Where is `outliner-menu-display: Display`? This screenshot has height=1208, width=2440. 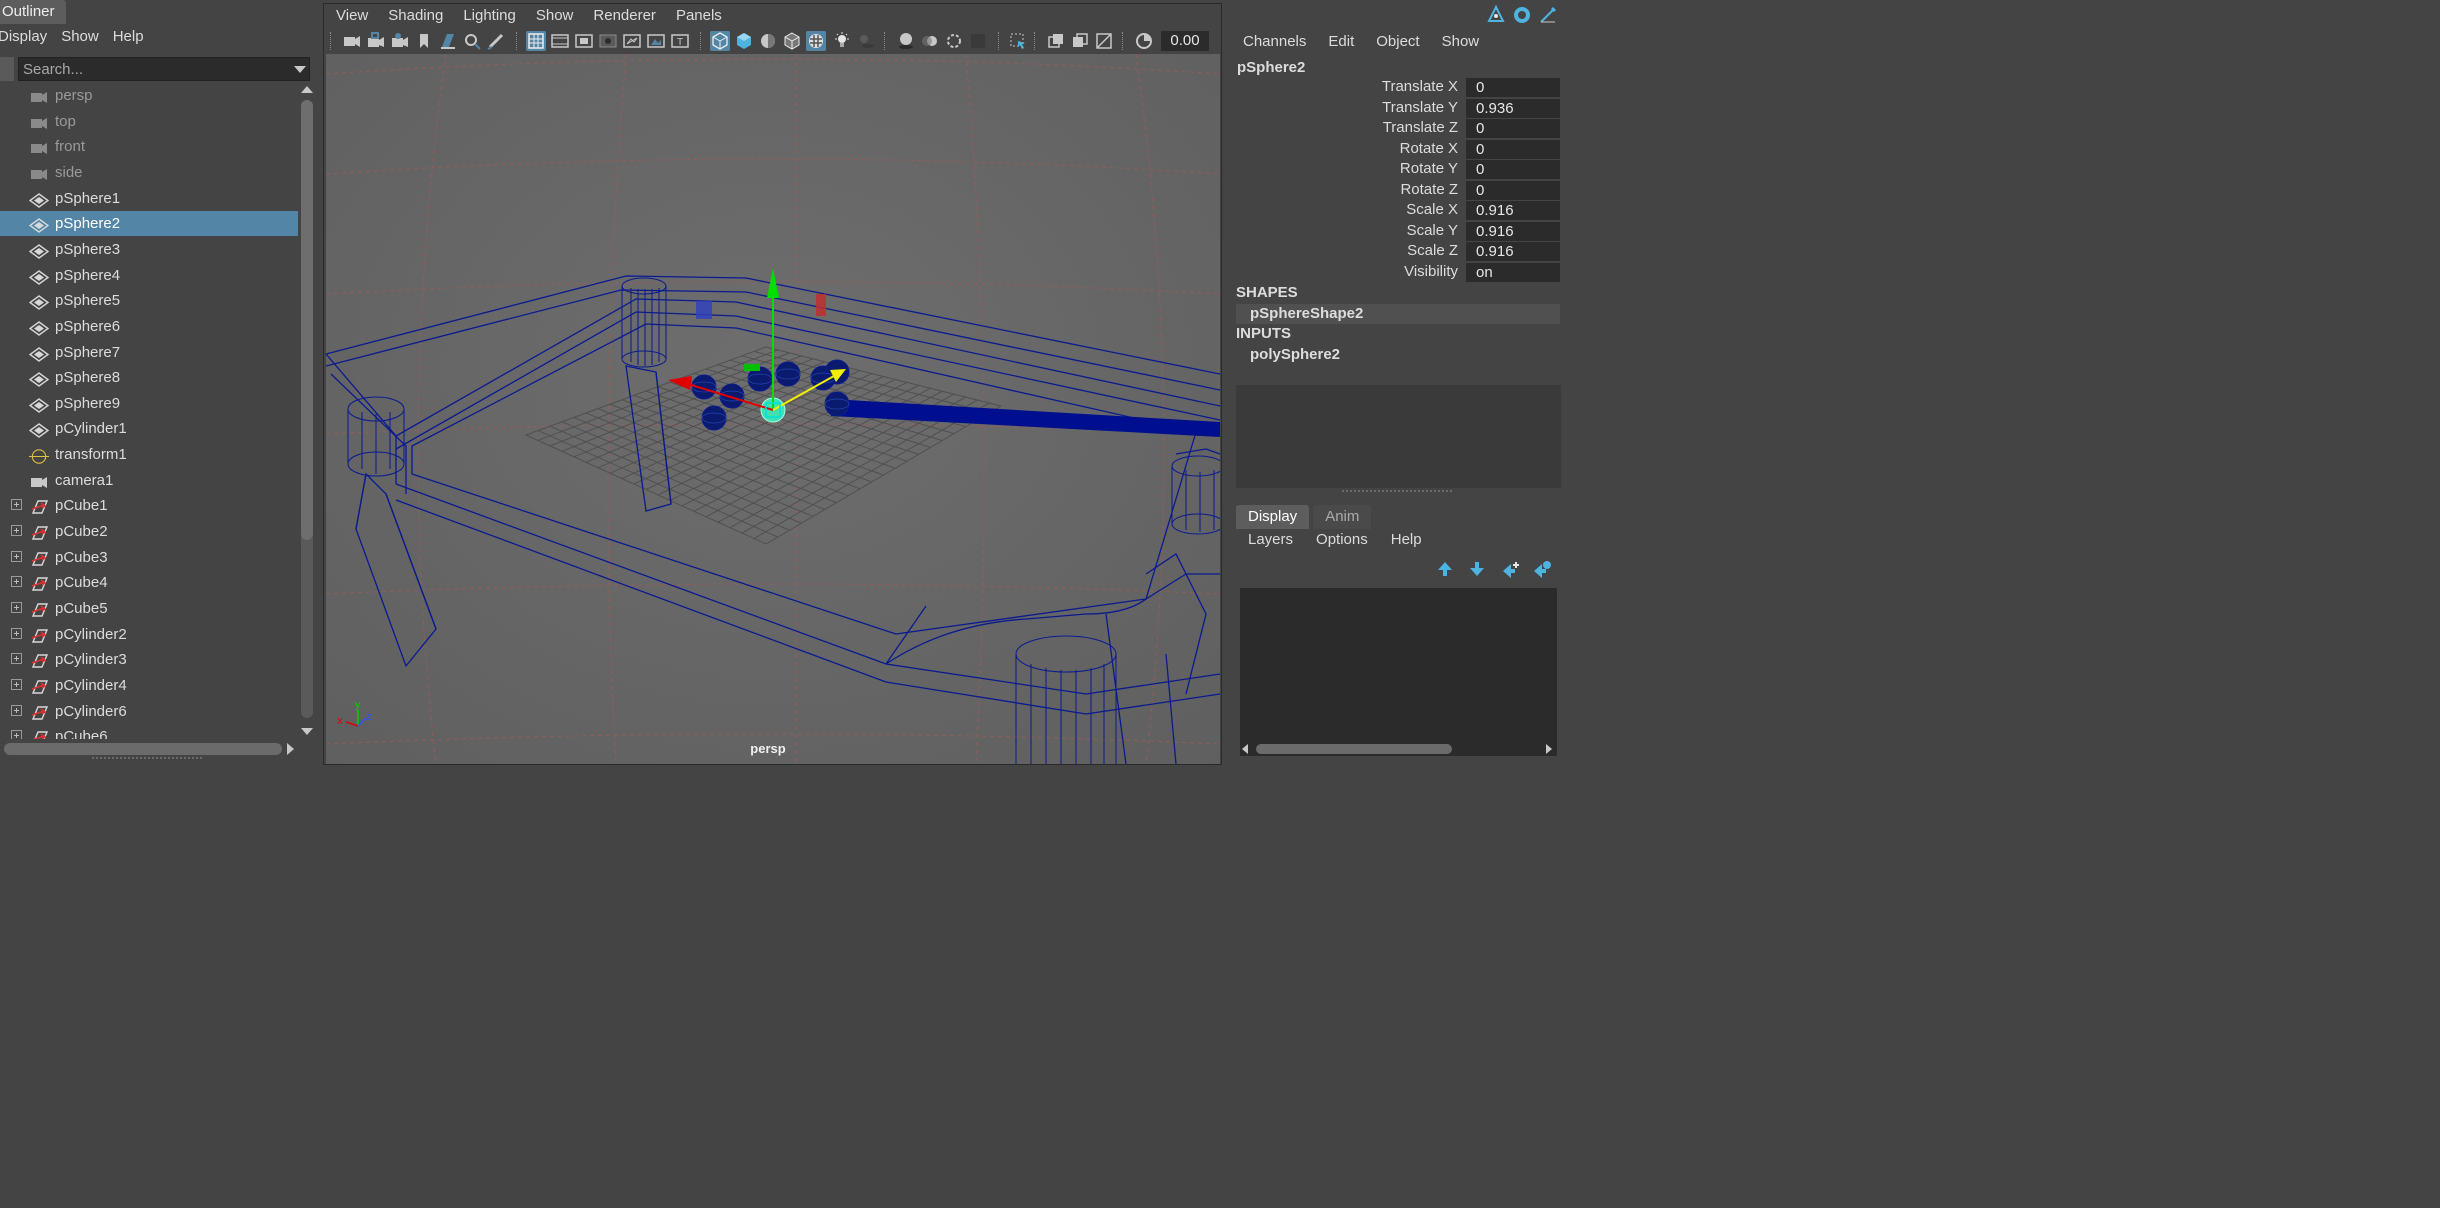 outliner-menu-display: Display is located at coordinates (30, 37).